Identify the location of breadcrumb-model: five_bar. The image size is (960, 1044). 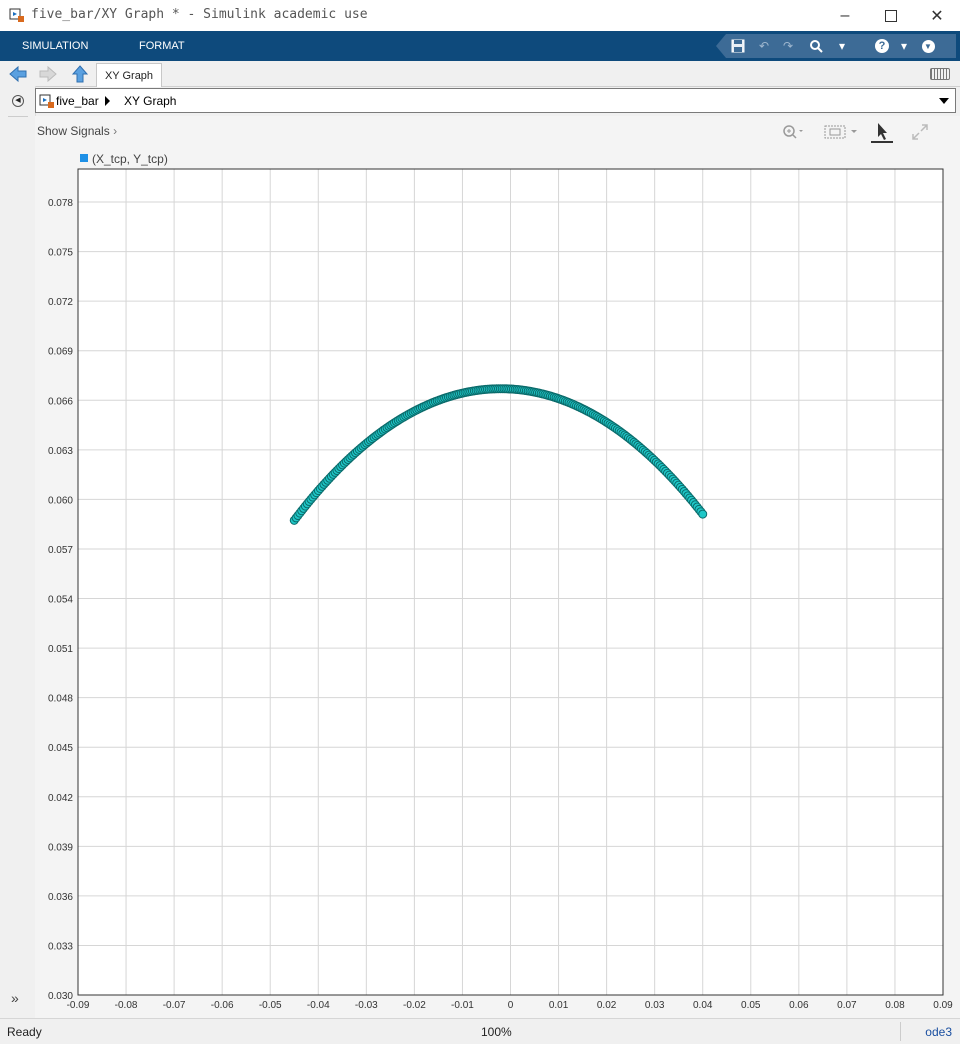
(77, 101).